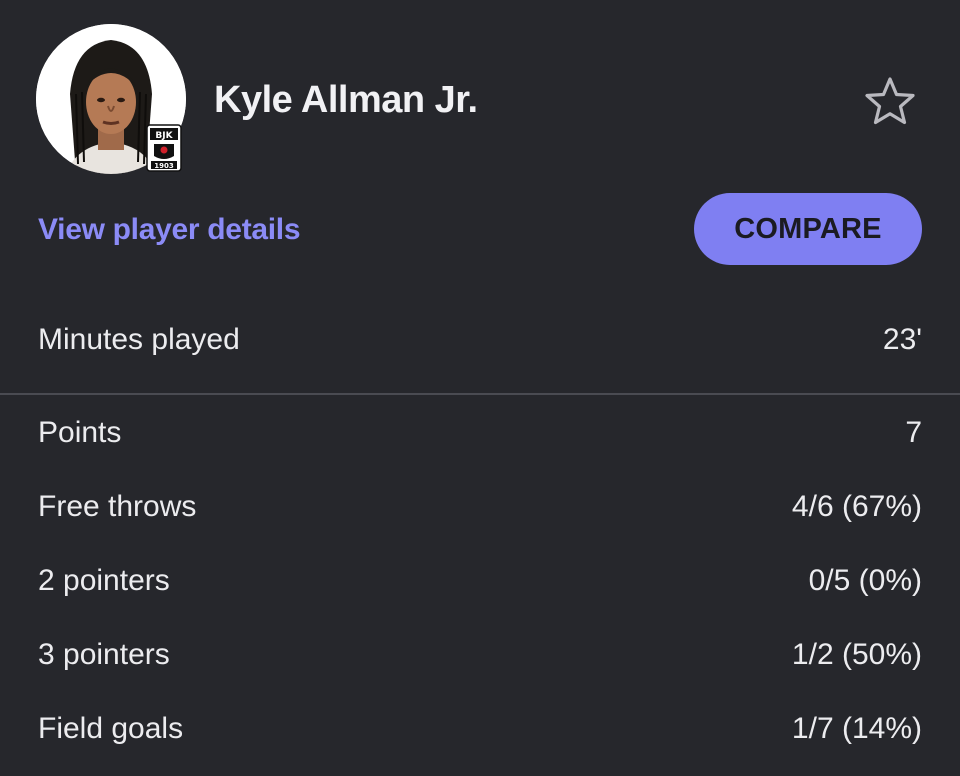  I want to click on stat-row-field-goals: Field goals 1/7 (14%), so click(480, 729).